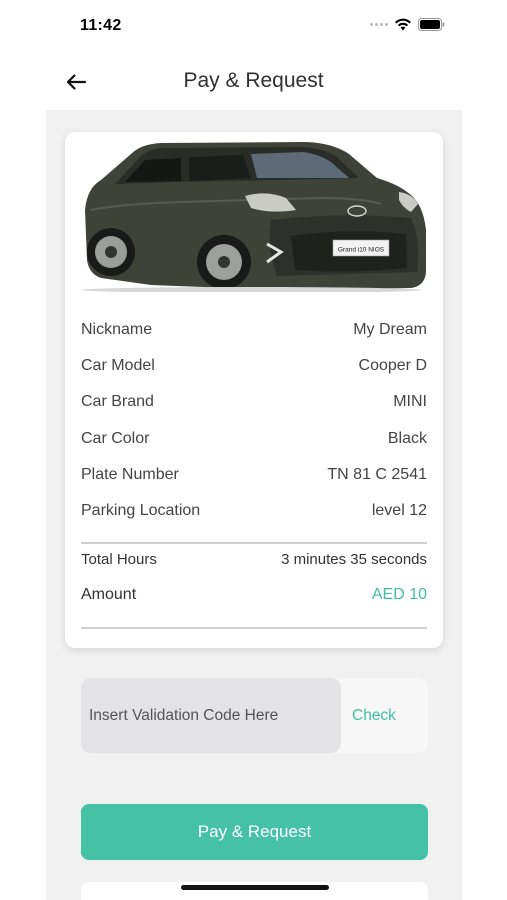  Describe the element at coordinates (431, 24) in the screenshot. I see `battery-icon` at that location.